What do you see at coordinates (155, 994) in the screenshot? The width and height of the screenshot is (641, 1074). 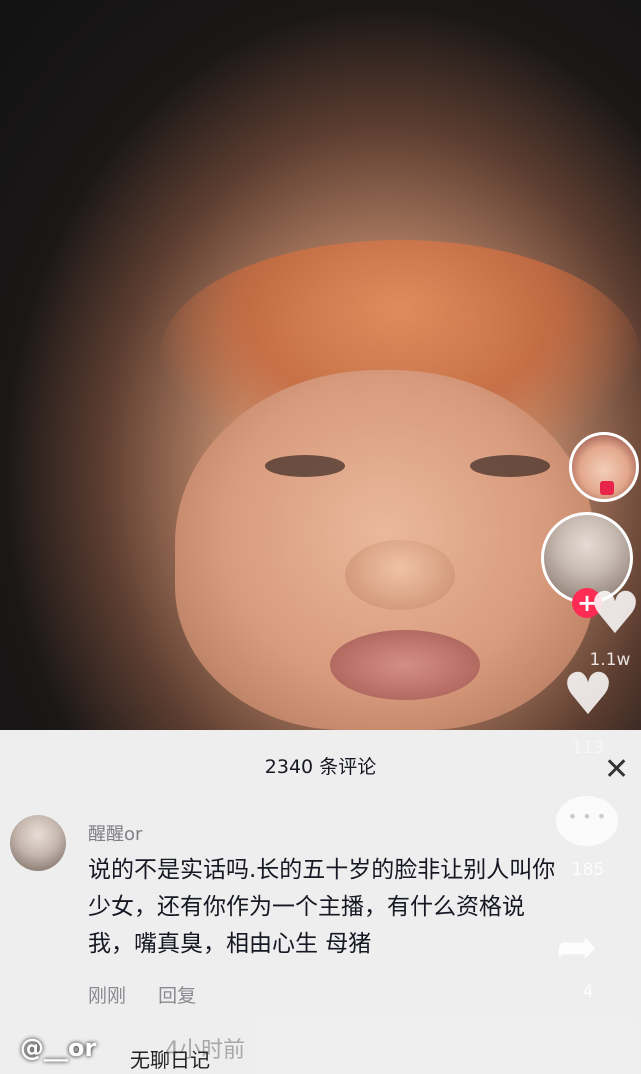 I see `comment-meta: 刚刚 回复` at bounding box center [155, 994].